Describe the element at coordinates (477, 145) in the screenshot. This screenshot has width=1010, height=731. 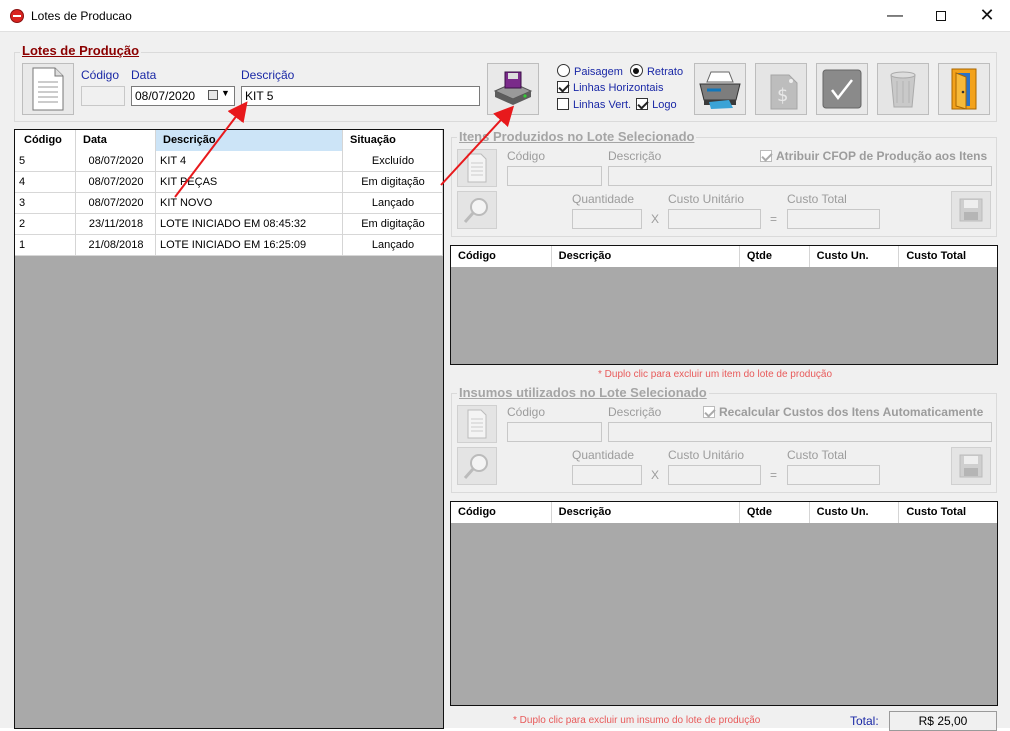
I see `arrow-to-save` at that location.